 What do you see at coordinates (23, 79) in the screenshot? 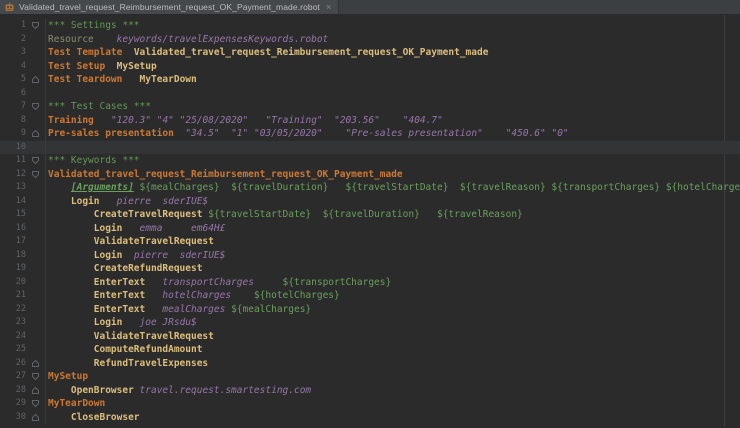
I see `line-number: 5` at bounding box center [23, 79].